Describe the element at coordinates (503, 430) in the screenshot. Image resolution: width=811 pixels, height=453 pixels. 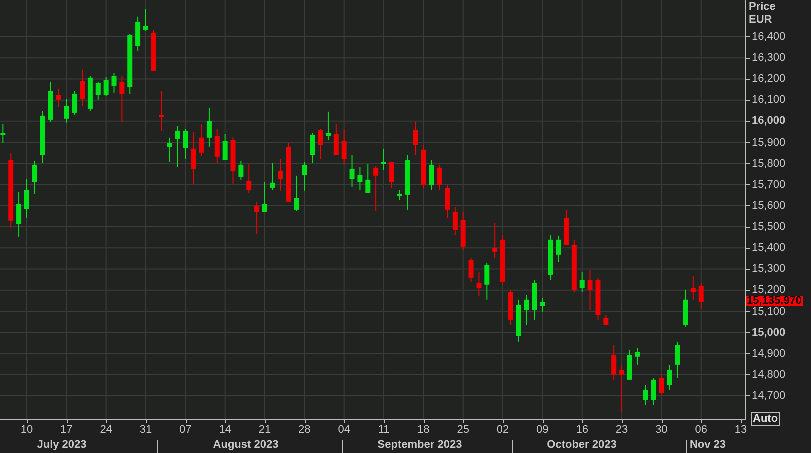
I see `date-tick-label: 02` at that location.